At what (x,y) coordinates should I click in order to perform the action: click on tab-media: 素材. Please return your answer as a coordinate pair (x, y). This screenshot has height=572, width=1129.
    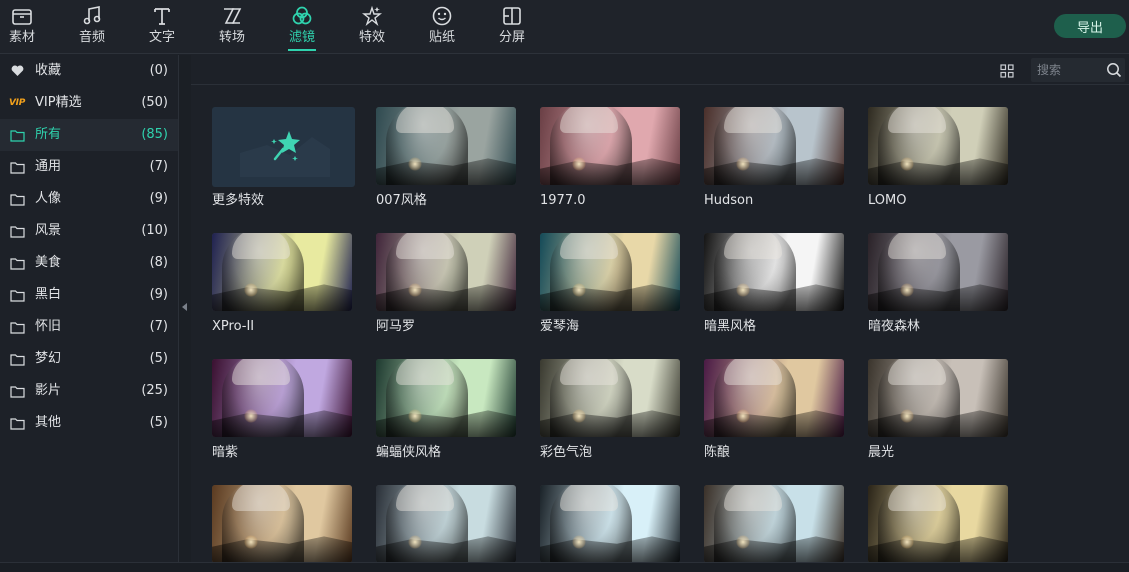
    Looking at the image, I should click on (26, 27).